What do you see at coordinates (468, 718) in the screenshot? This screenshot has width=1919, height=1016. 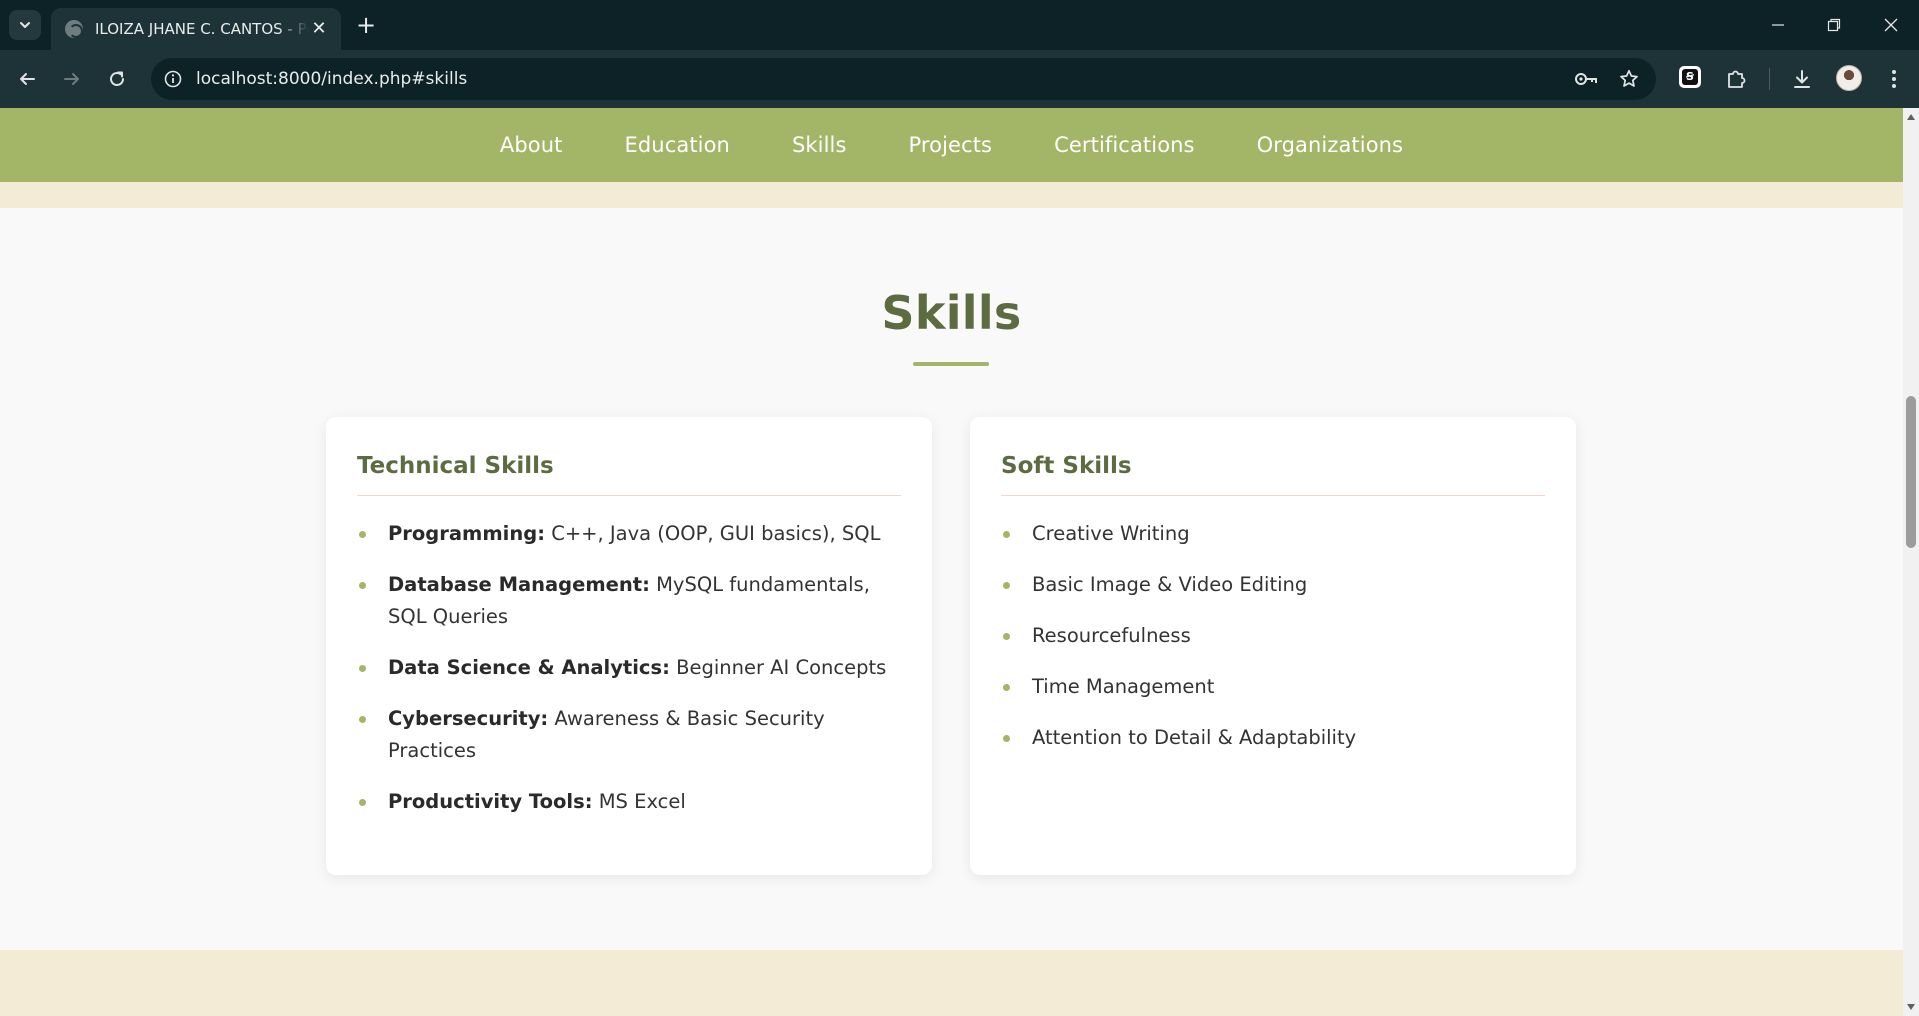 I see `skill-name: Cybersecurity:` at bounding box center [468, 718].